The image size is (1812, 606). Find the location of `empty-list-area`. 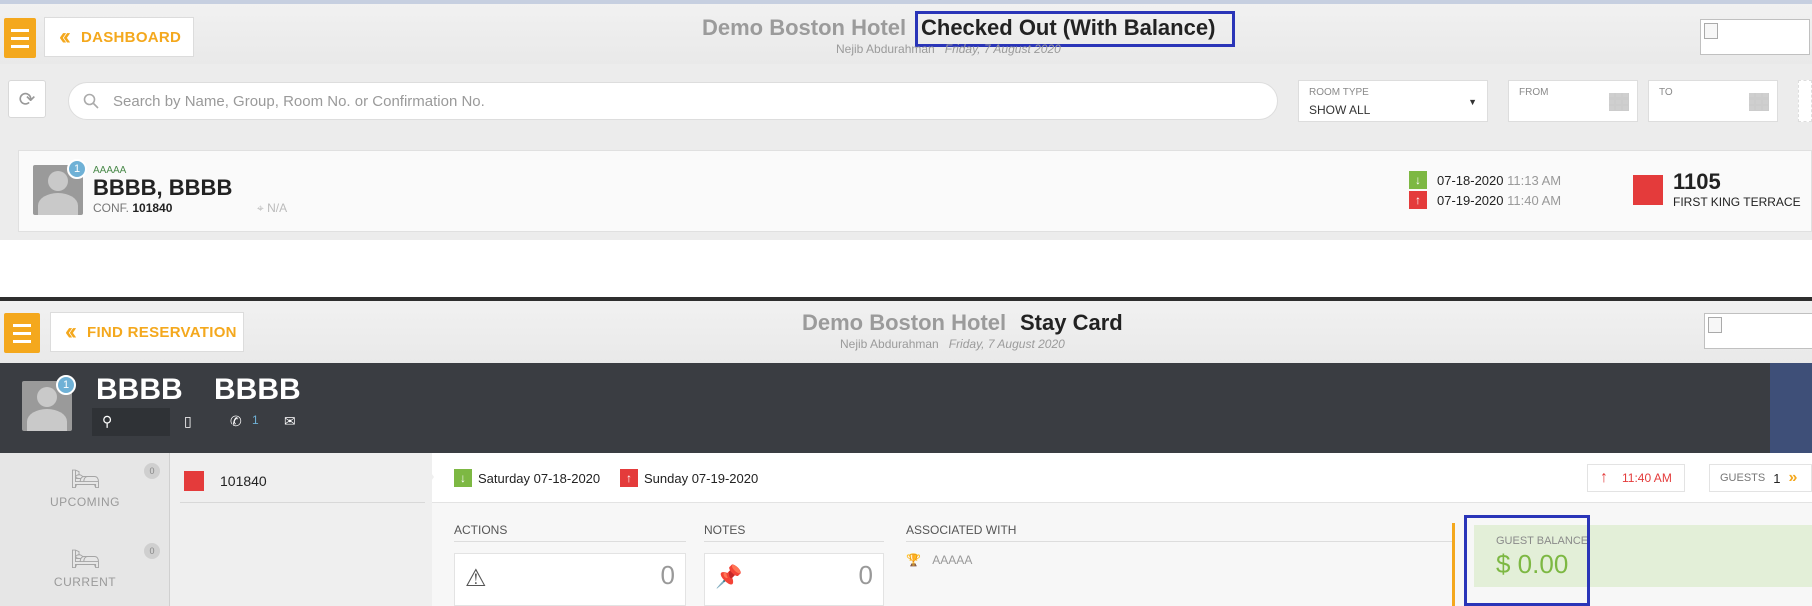

empty-list-area is located at coordinates (906, 271).